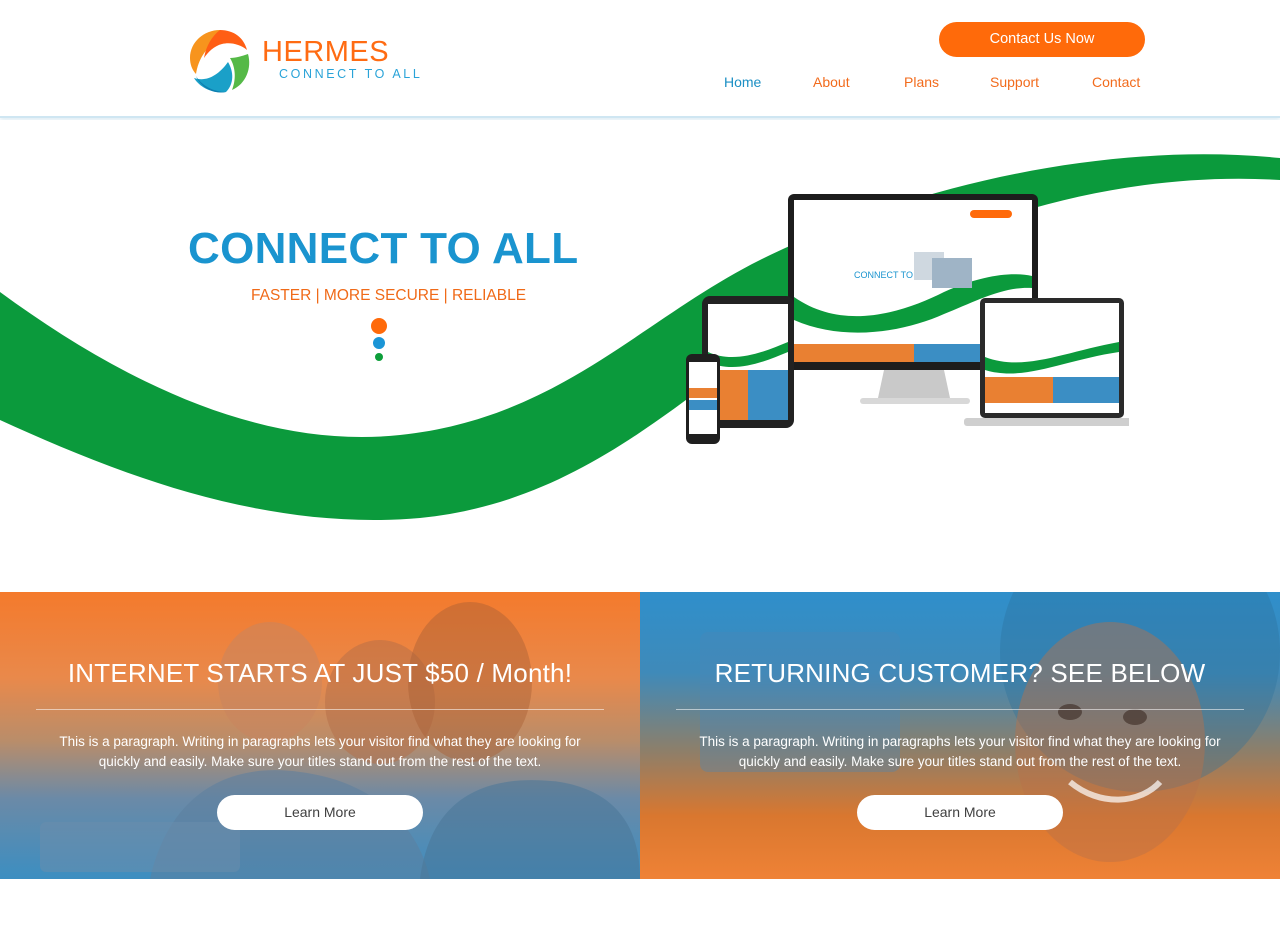 The width and height of the screenshot is (1280, 942). I want to click on nav-item-contact: Contact, so click(1116, 82).